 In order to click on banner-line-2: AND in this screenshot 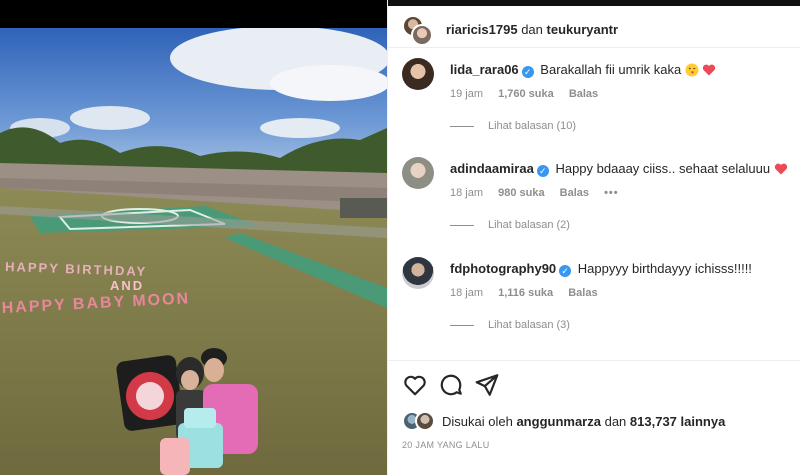, I will do `click(127, 285)`.